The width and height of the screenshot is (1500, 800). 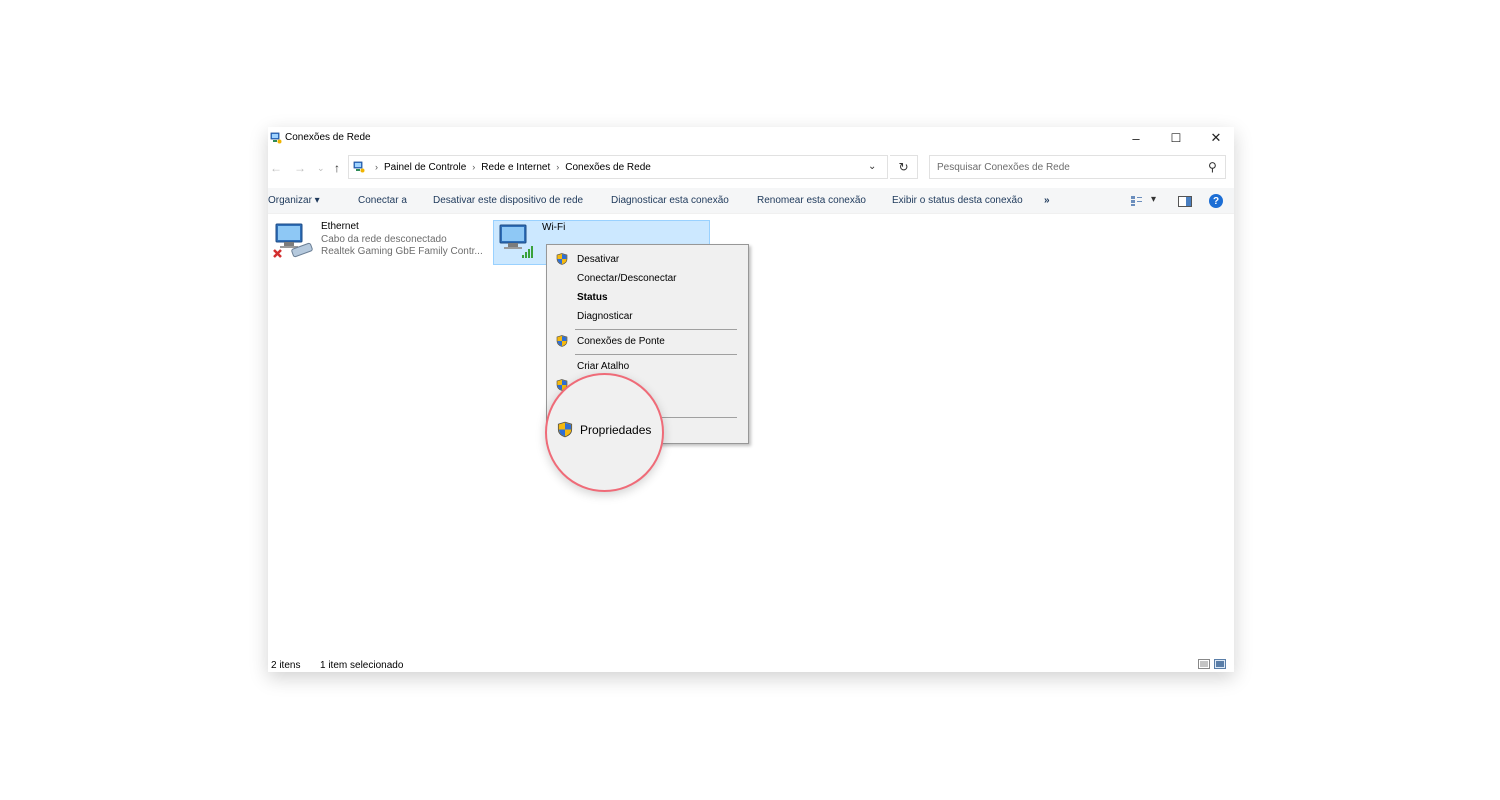 What do you see at coordinates (1220, 664) in the screenshot?
I see `large-icons-view-icon` at bounding box center [1220, 664].